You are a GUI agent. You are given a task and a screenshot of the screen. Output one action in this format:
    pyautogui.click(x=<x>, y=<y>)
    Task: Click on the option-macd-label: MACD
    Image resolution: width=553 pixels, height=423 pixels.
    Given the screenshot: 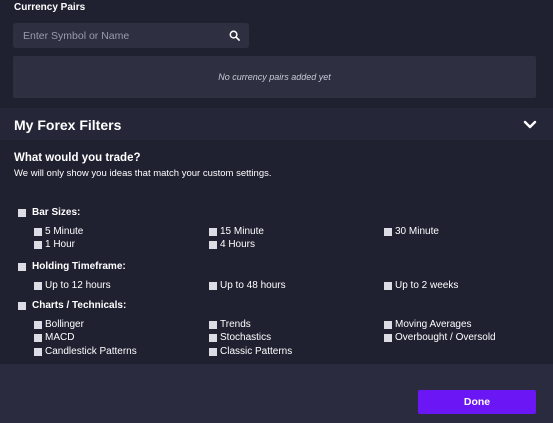 What is the action you would take?
    pyautogui.click(x=60, y=337)
    